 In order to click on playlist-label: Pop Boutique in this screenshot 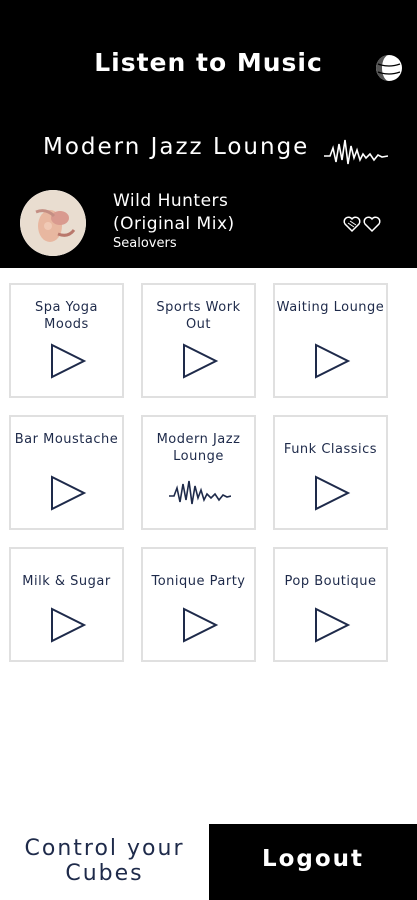, I will do `click(330, 581)`.